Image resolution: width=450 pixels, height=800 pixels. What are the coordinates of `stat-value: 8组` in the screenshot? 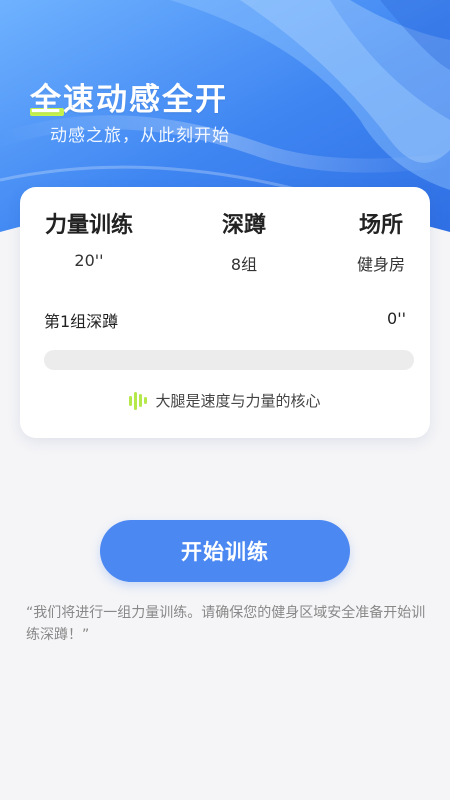 It's located at (244, 264).